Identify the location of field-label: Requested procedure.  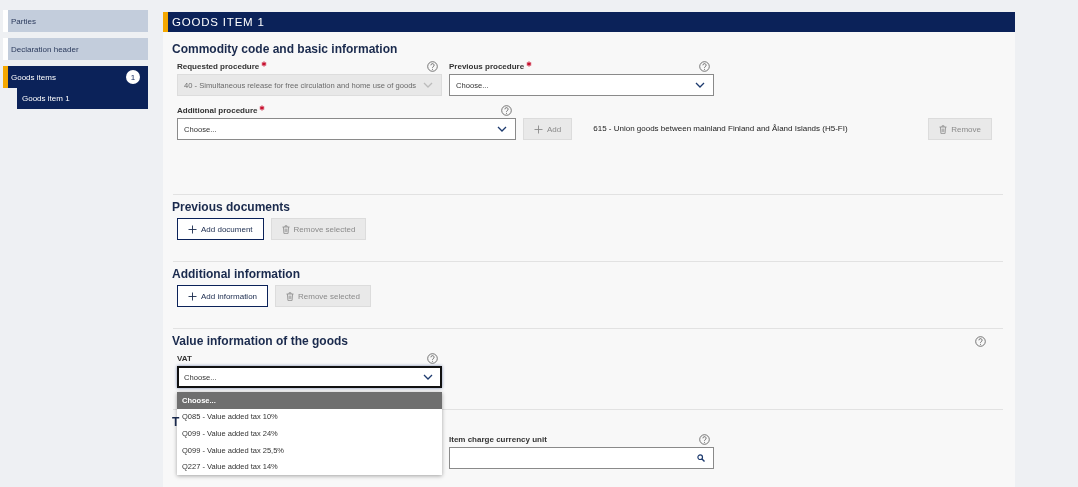
(218, 66).